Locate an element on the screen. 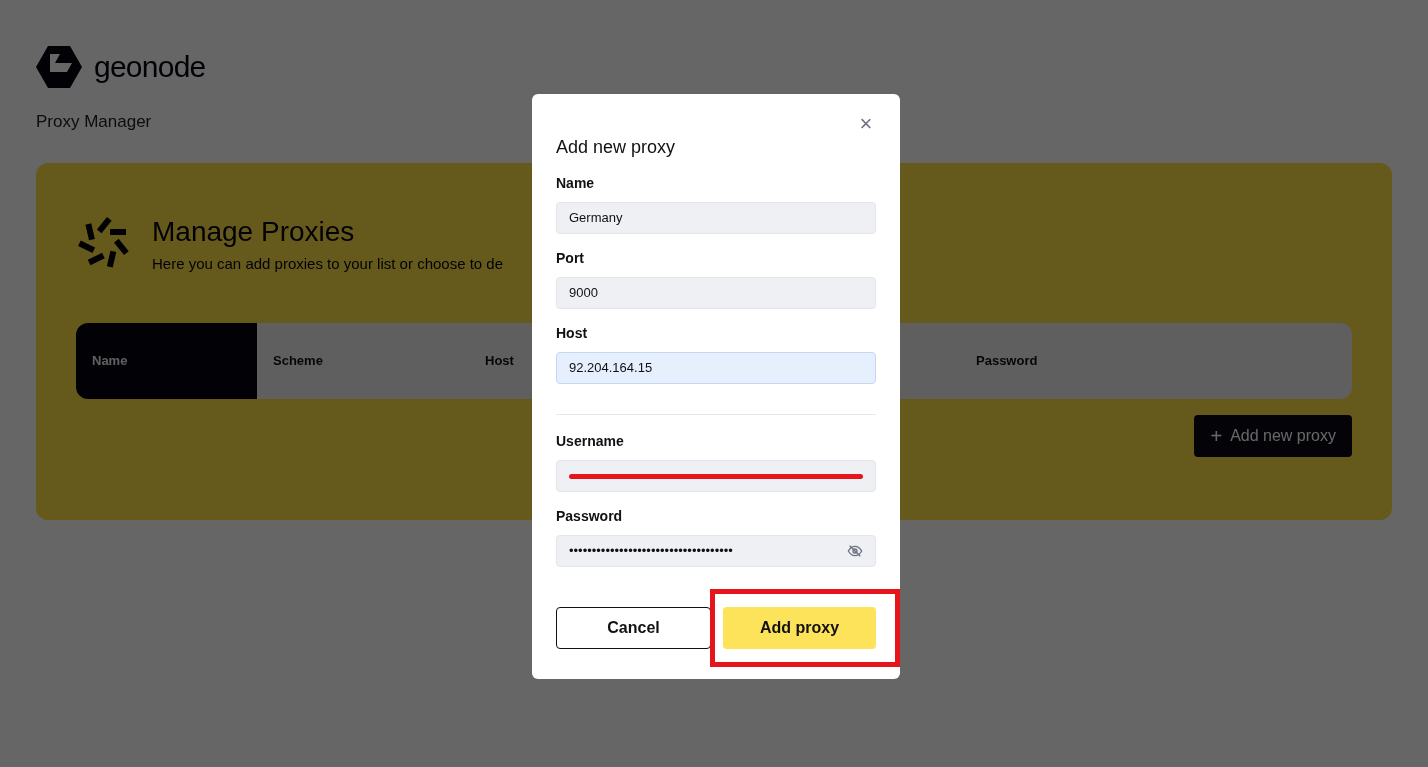 Image resolution: width=1428 pixels, height=767 pixels. field-label: Host is located at coordinates (572, 333).